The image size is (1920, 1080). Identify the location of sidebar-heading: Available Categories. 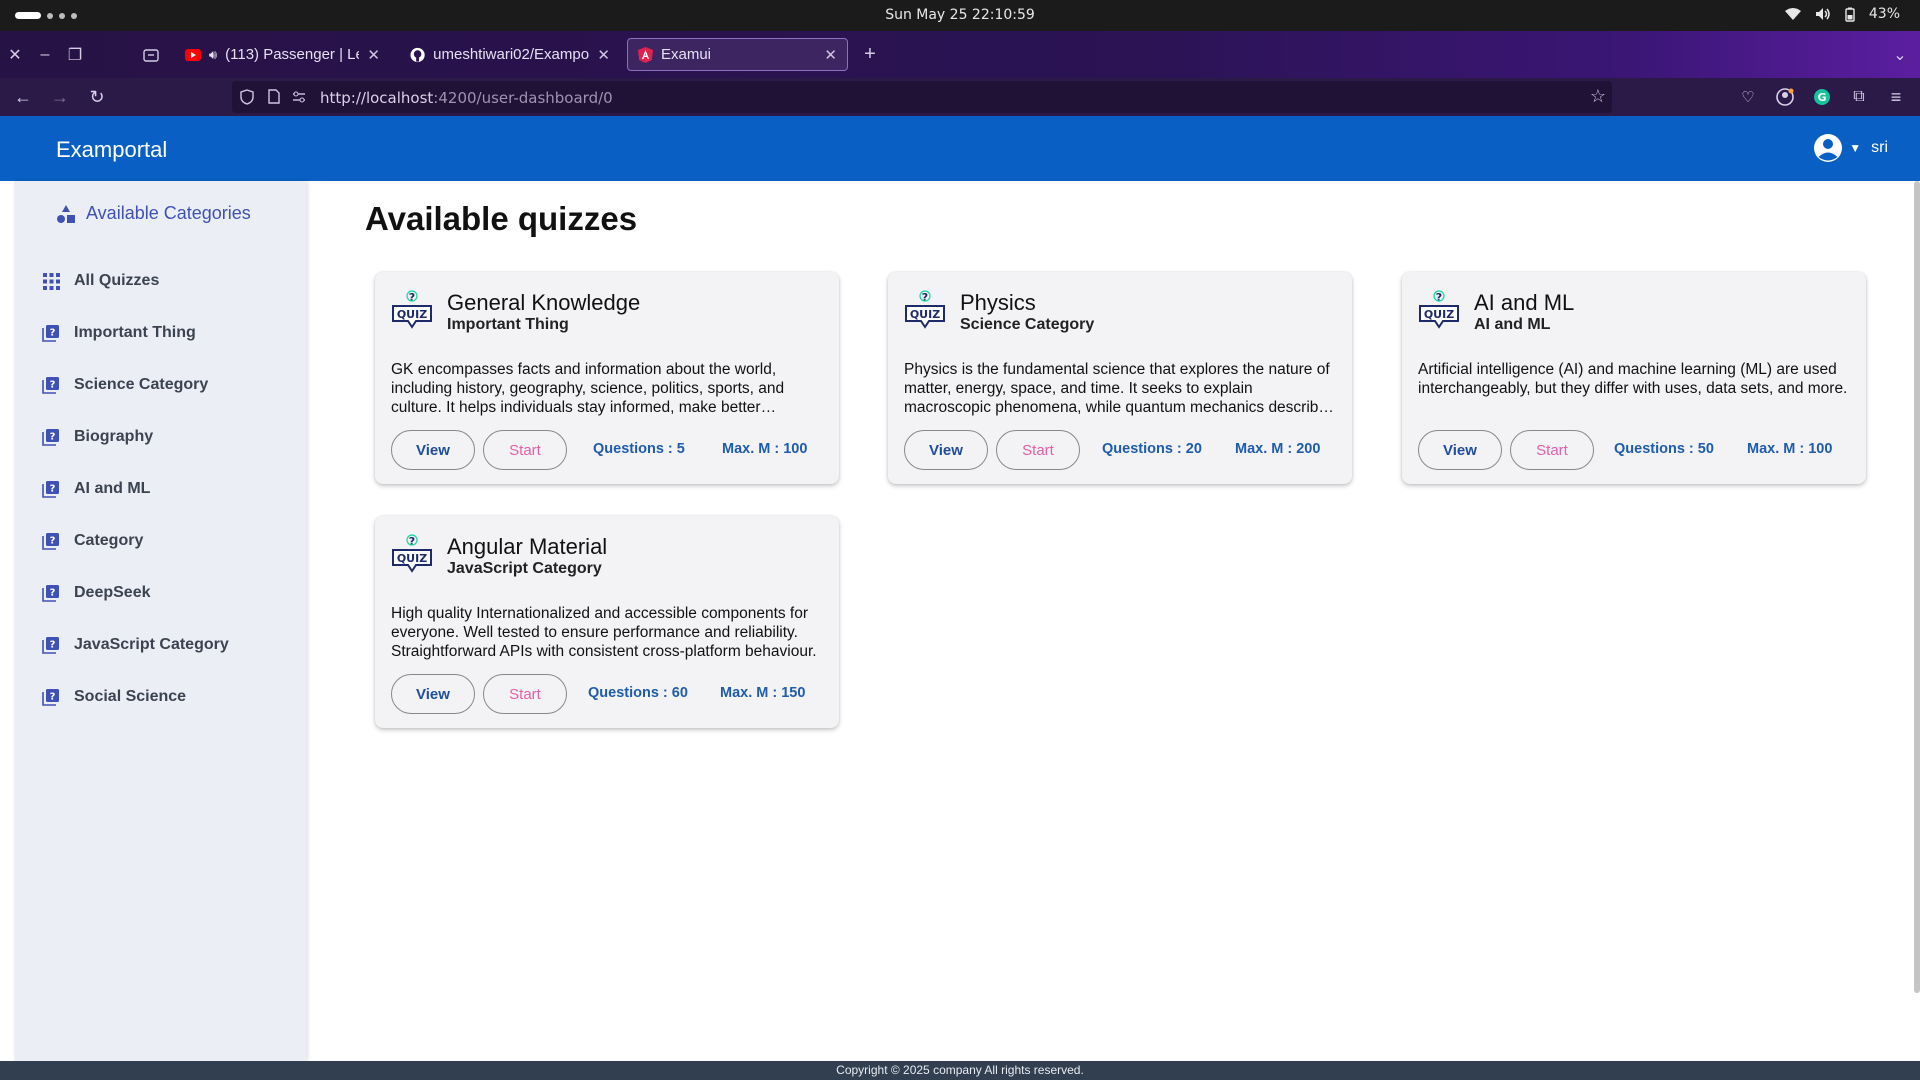
(153, 213).